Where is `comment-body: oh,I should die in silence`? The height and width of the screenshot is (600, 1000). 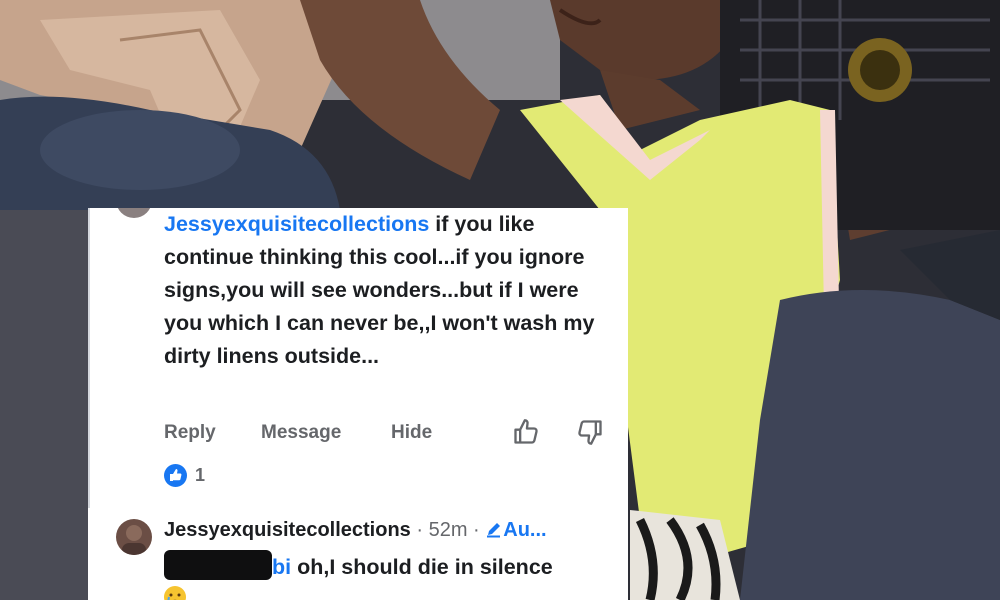 comment-body: oh,I should die in silence is located at coordinates (422, 567).